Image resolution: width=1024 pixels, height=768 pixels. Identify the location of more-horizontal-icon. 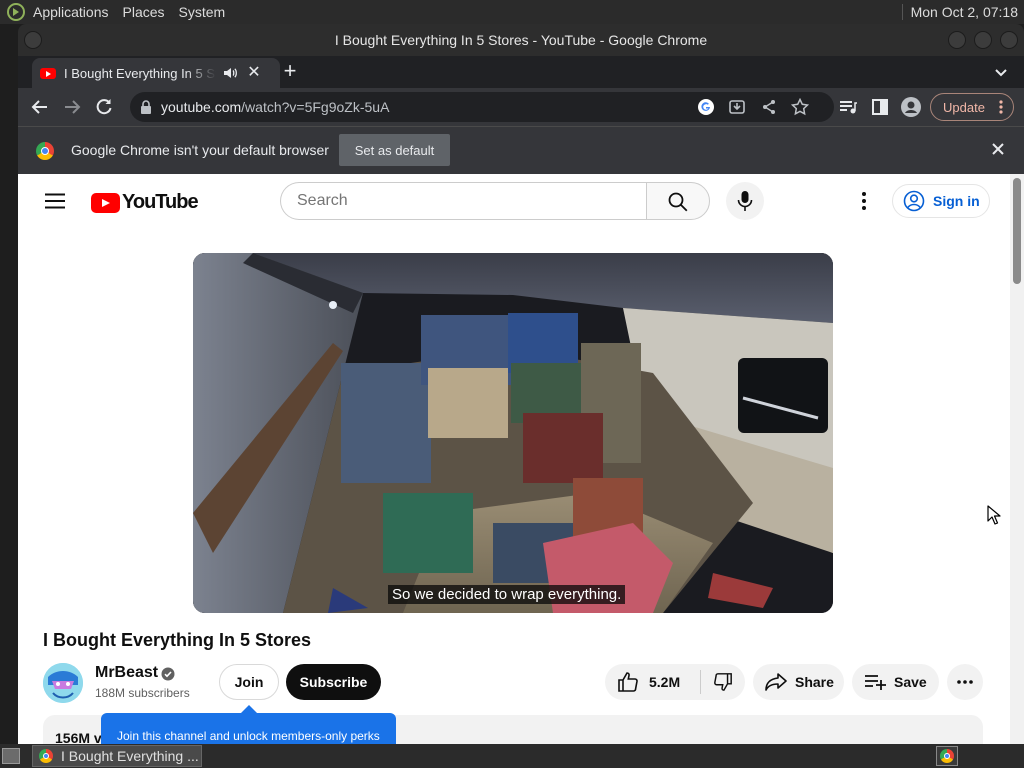
(965, 682).